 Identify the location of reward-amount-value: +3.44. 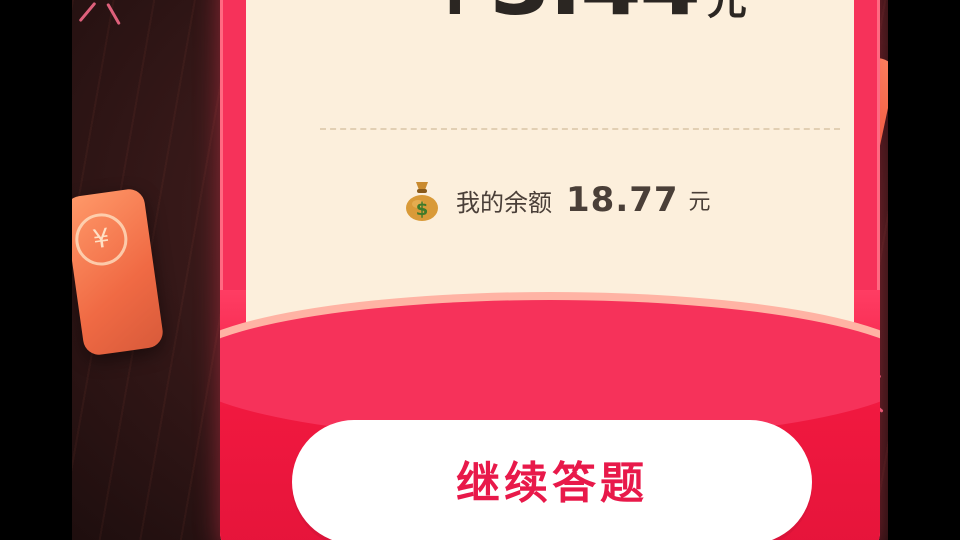
(559, 14).